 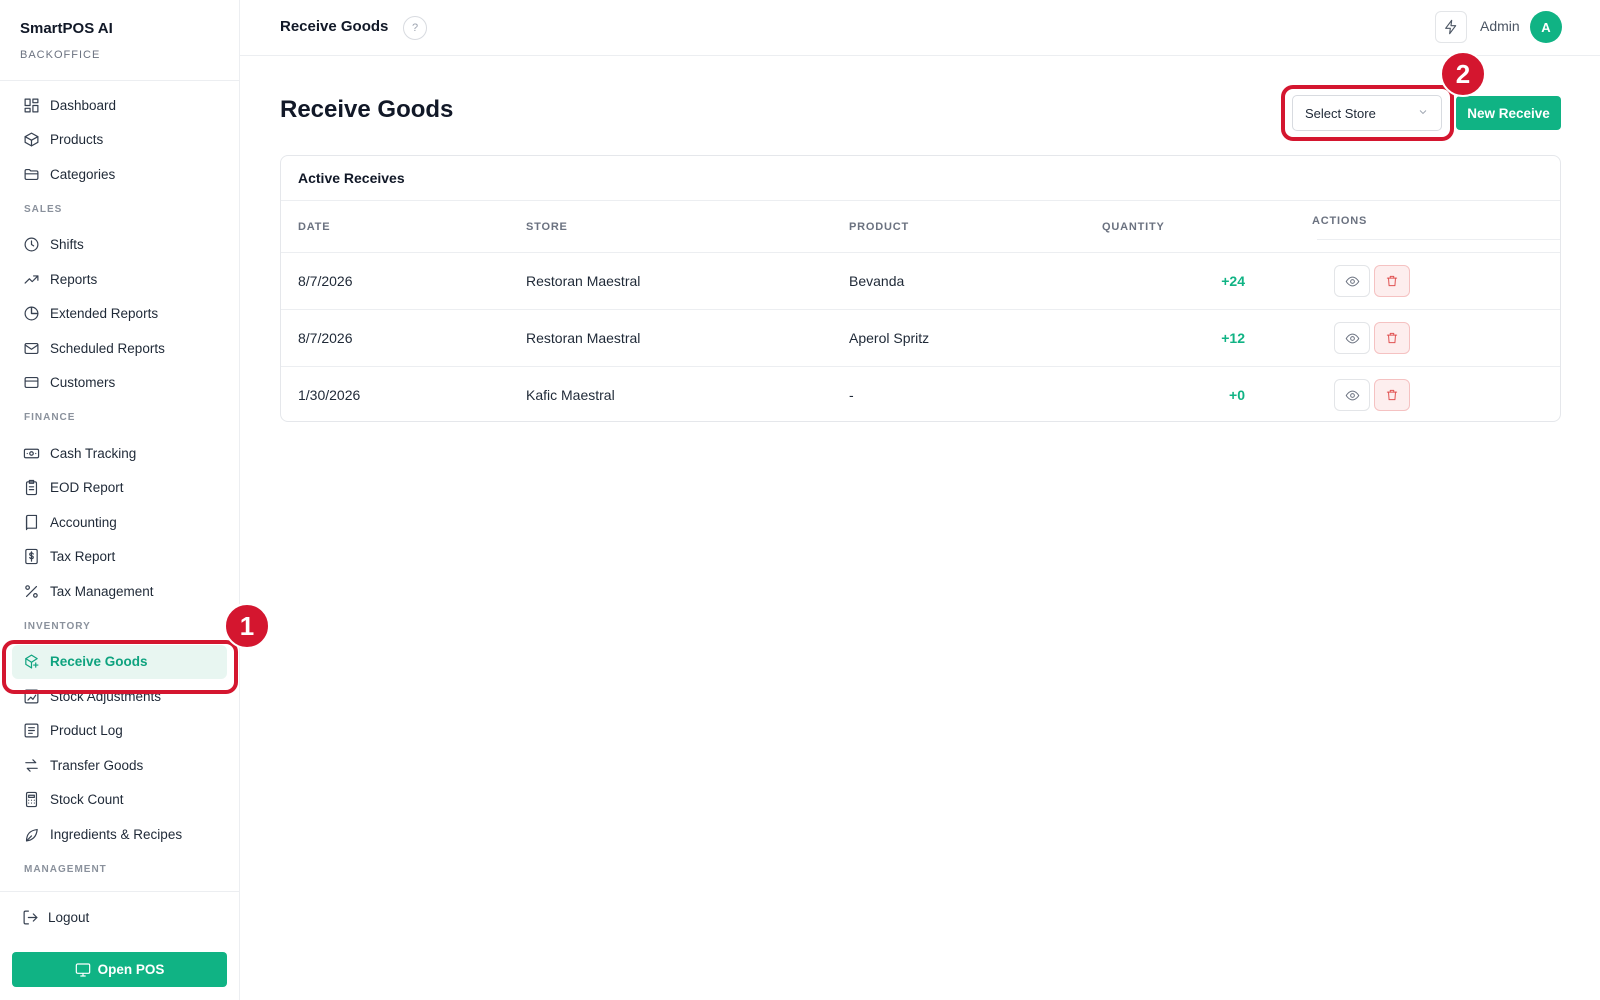 What do you see at coordinates (1451, 27) in the screenshot?
I see `quick-actions-button` at bounding box center [1451, 27].